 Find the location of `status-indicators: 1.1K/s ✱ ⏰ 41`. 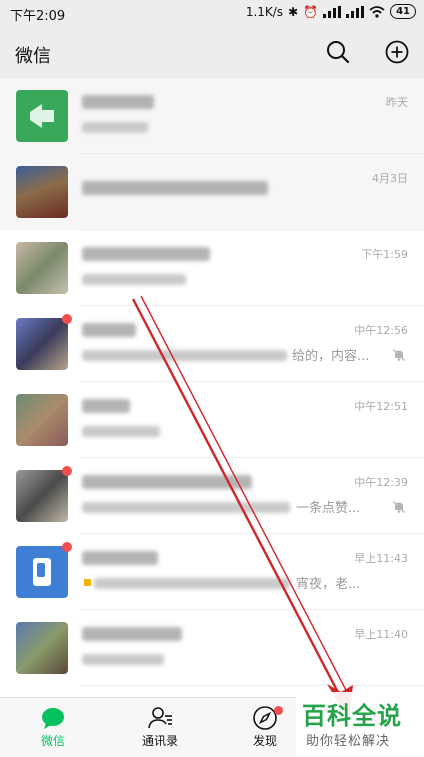

status-indicators: 1.1K/s ✱ ⏰ 41 is located at coordinates (331, 11).